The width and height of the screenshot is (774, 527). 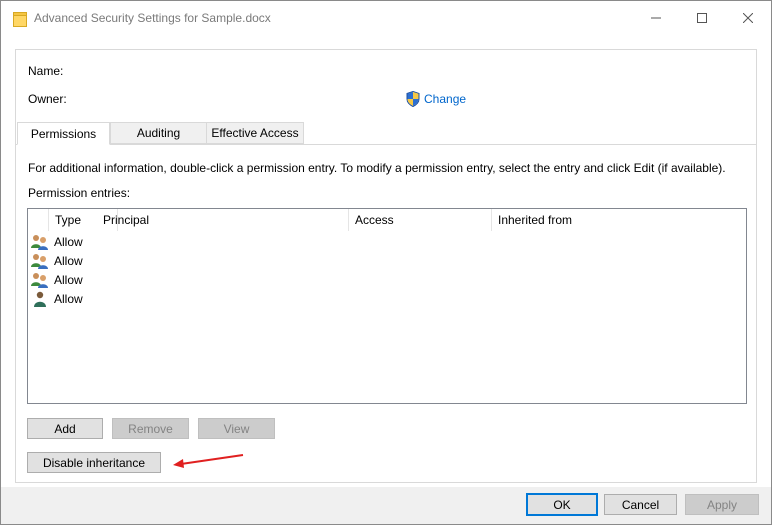 I want to click on maximize-icon, so click(x=702, y=18).